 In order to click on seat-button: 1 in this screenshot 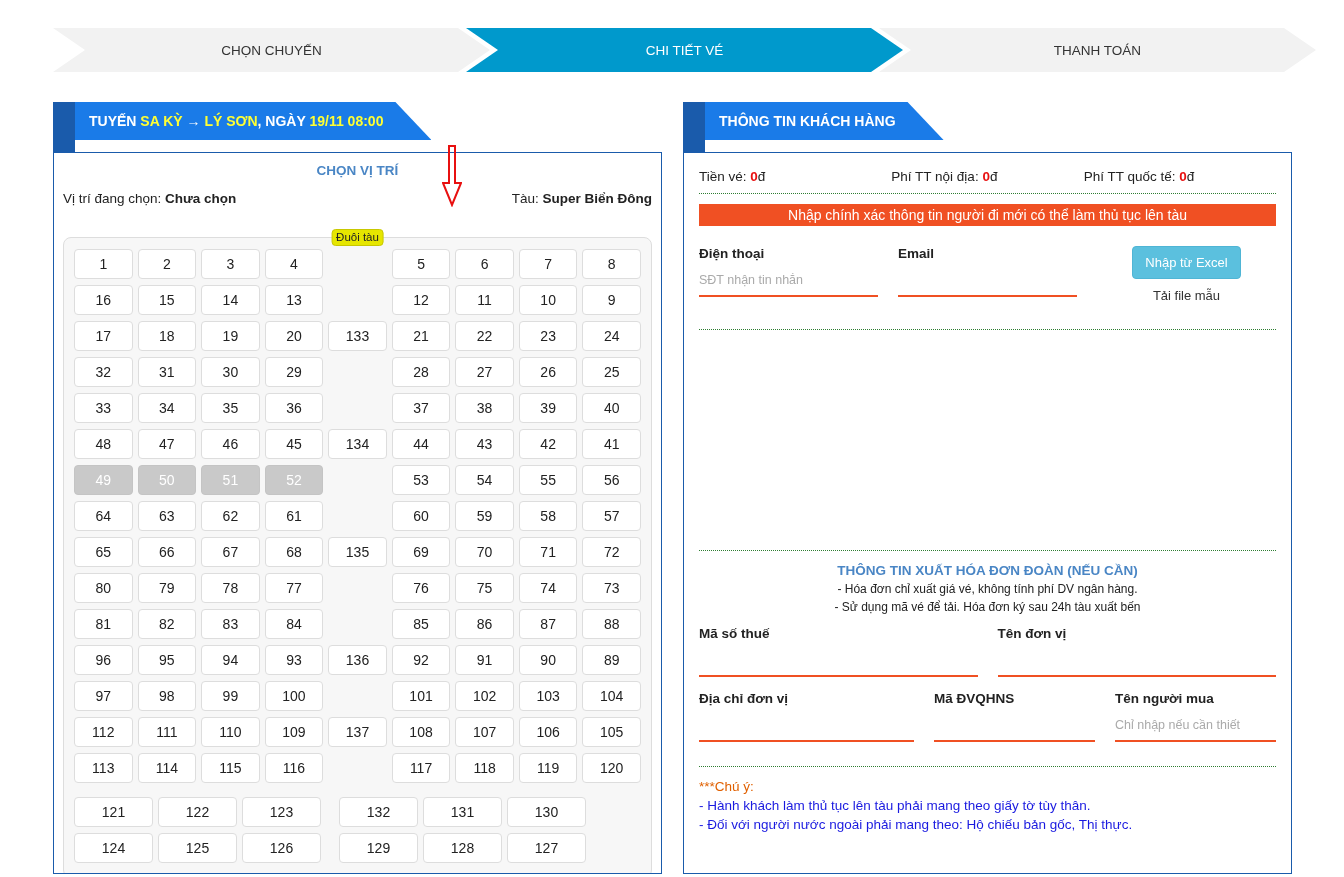, I will do `click(103, 264)`.